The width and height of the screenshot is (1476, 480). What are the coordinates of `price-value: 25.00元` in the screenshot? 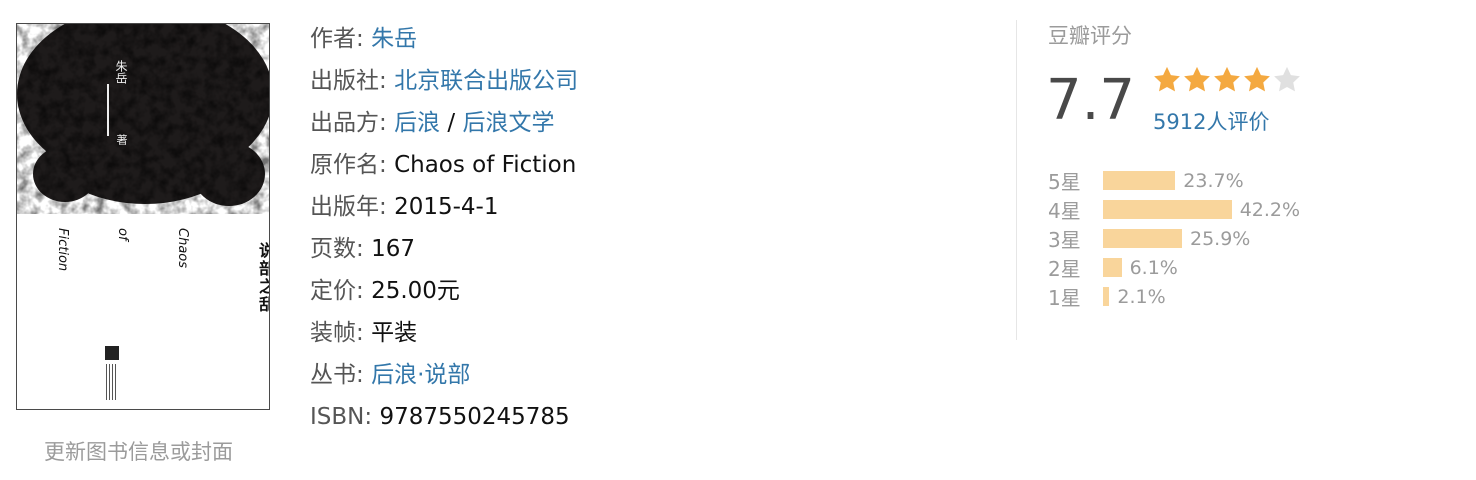 It's located at (415, 291).